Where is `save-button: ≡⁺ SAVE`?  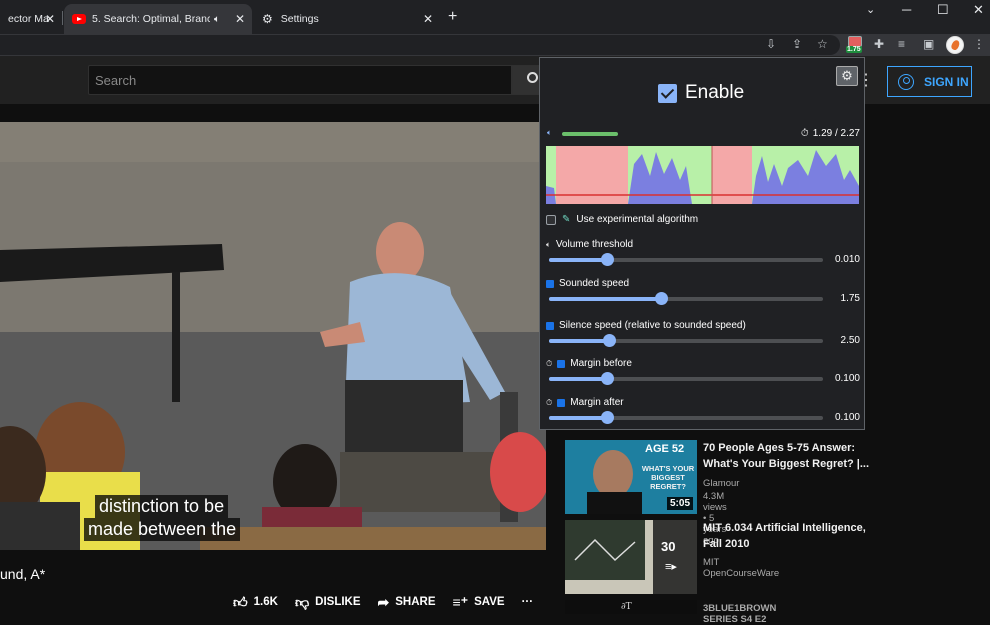 save-button: ≡⁺ SAVE is located at coordinates (479, 602).